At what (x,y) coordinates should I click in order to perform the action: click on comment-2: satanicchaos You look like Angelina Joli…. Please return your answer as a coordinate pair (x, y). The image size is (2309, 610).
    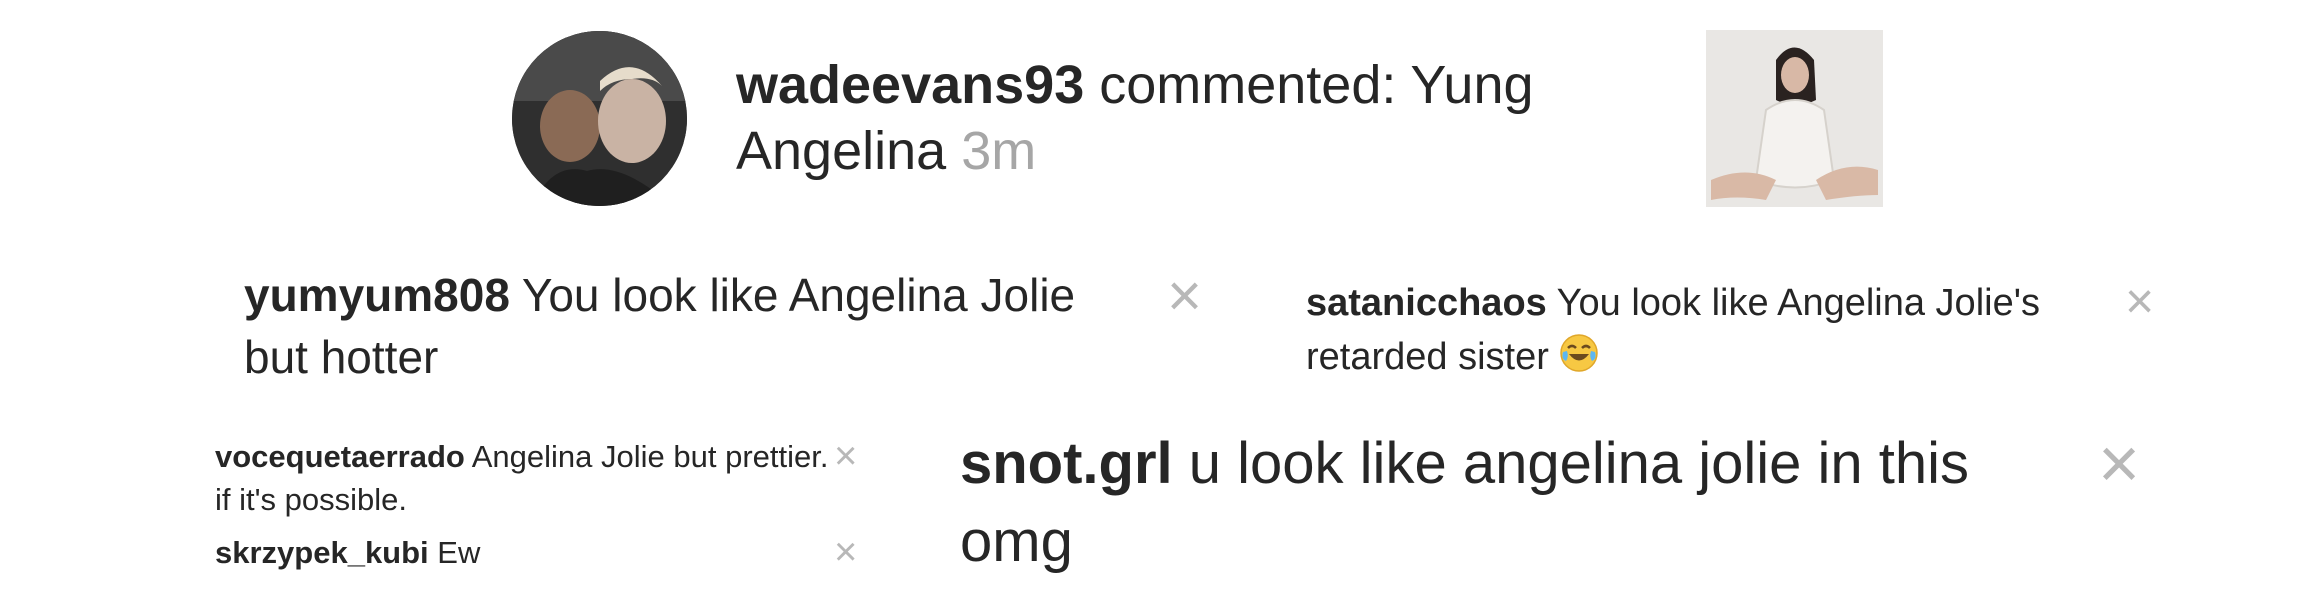
    Looking at the image, I should click on (1706, 332).